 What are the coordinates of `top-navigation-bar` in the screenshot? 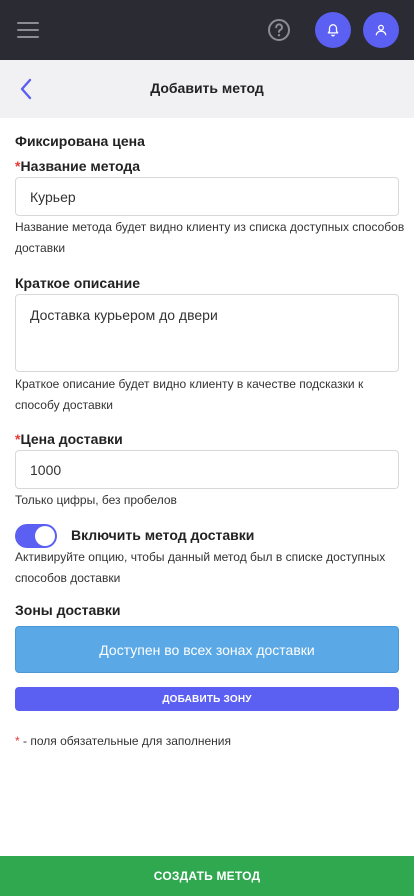 It's located at (207, 30).